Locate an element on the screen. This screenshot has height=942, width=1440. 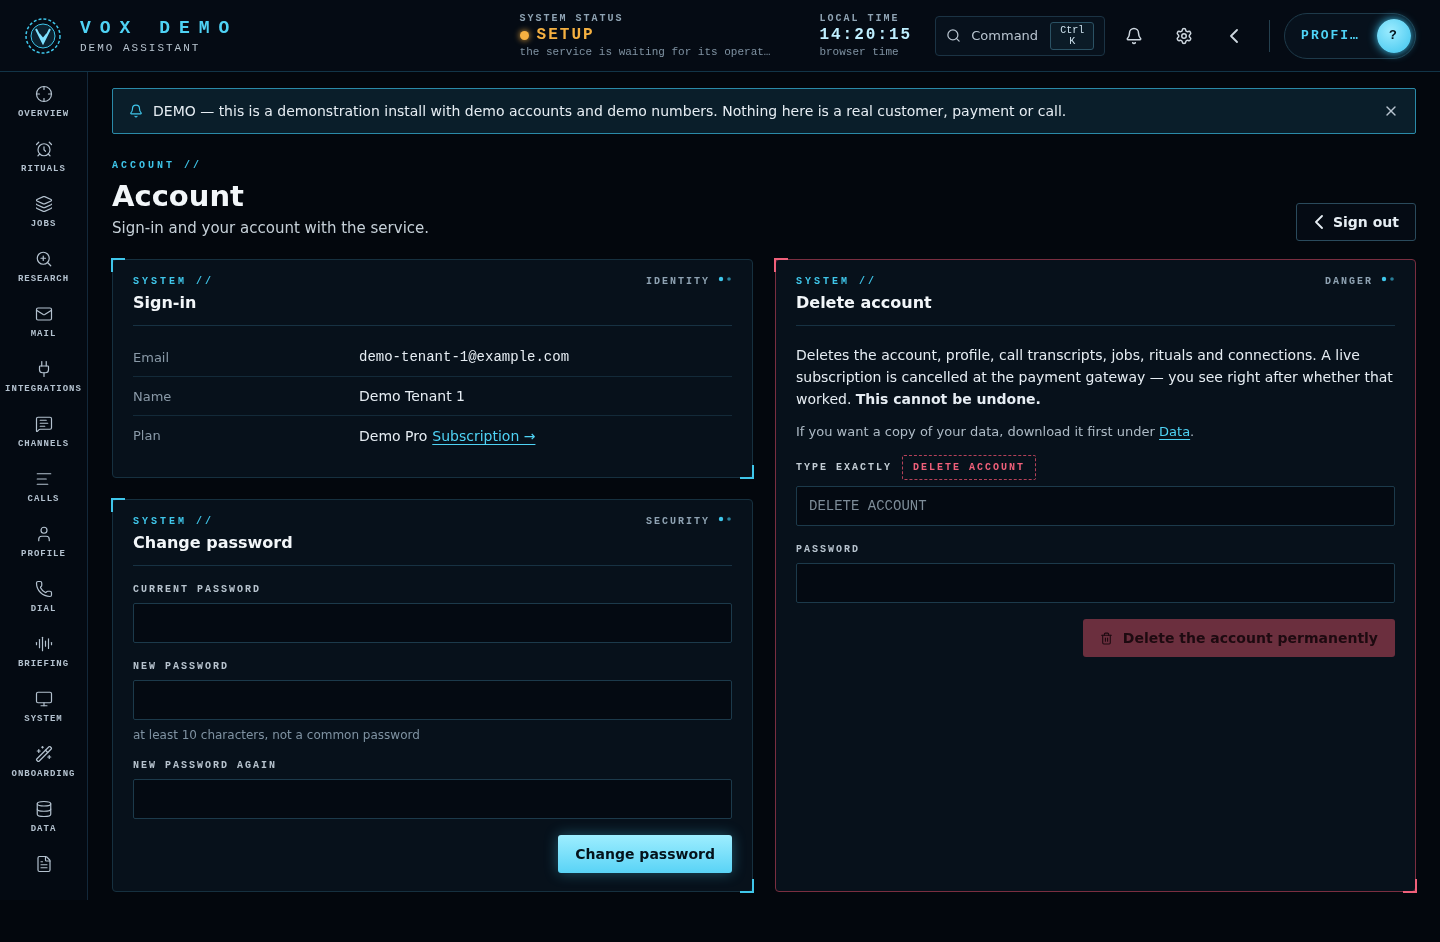
sidebar-item: JOBS is located at coordinates (43, 217).